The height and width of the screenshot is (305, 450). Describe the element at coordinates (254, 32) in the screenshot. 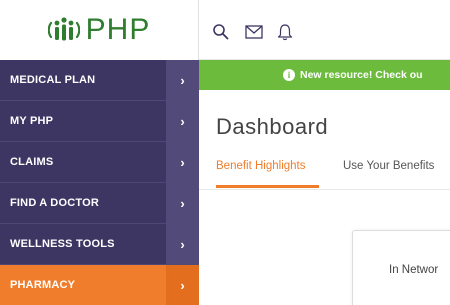

I see `mail-icon` at that location.